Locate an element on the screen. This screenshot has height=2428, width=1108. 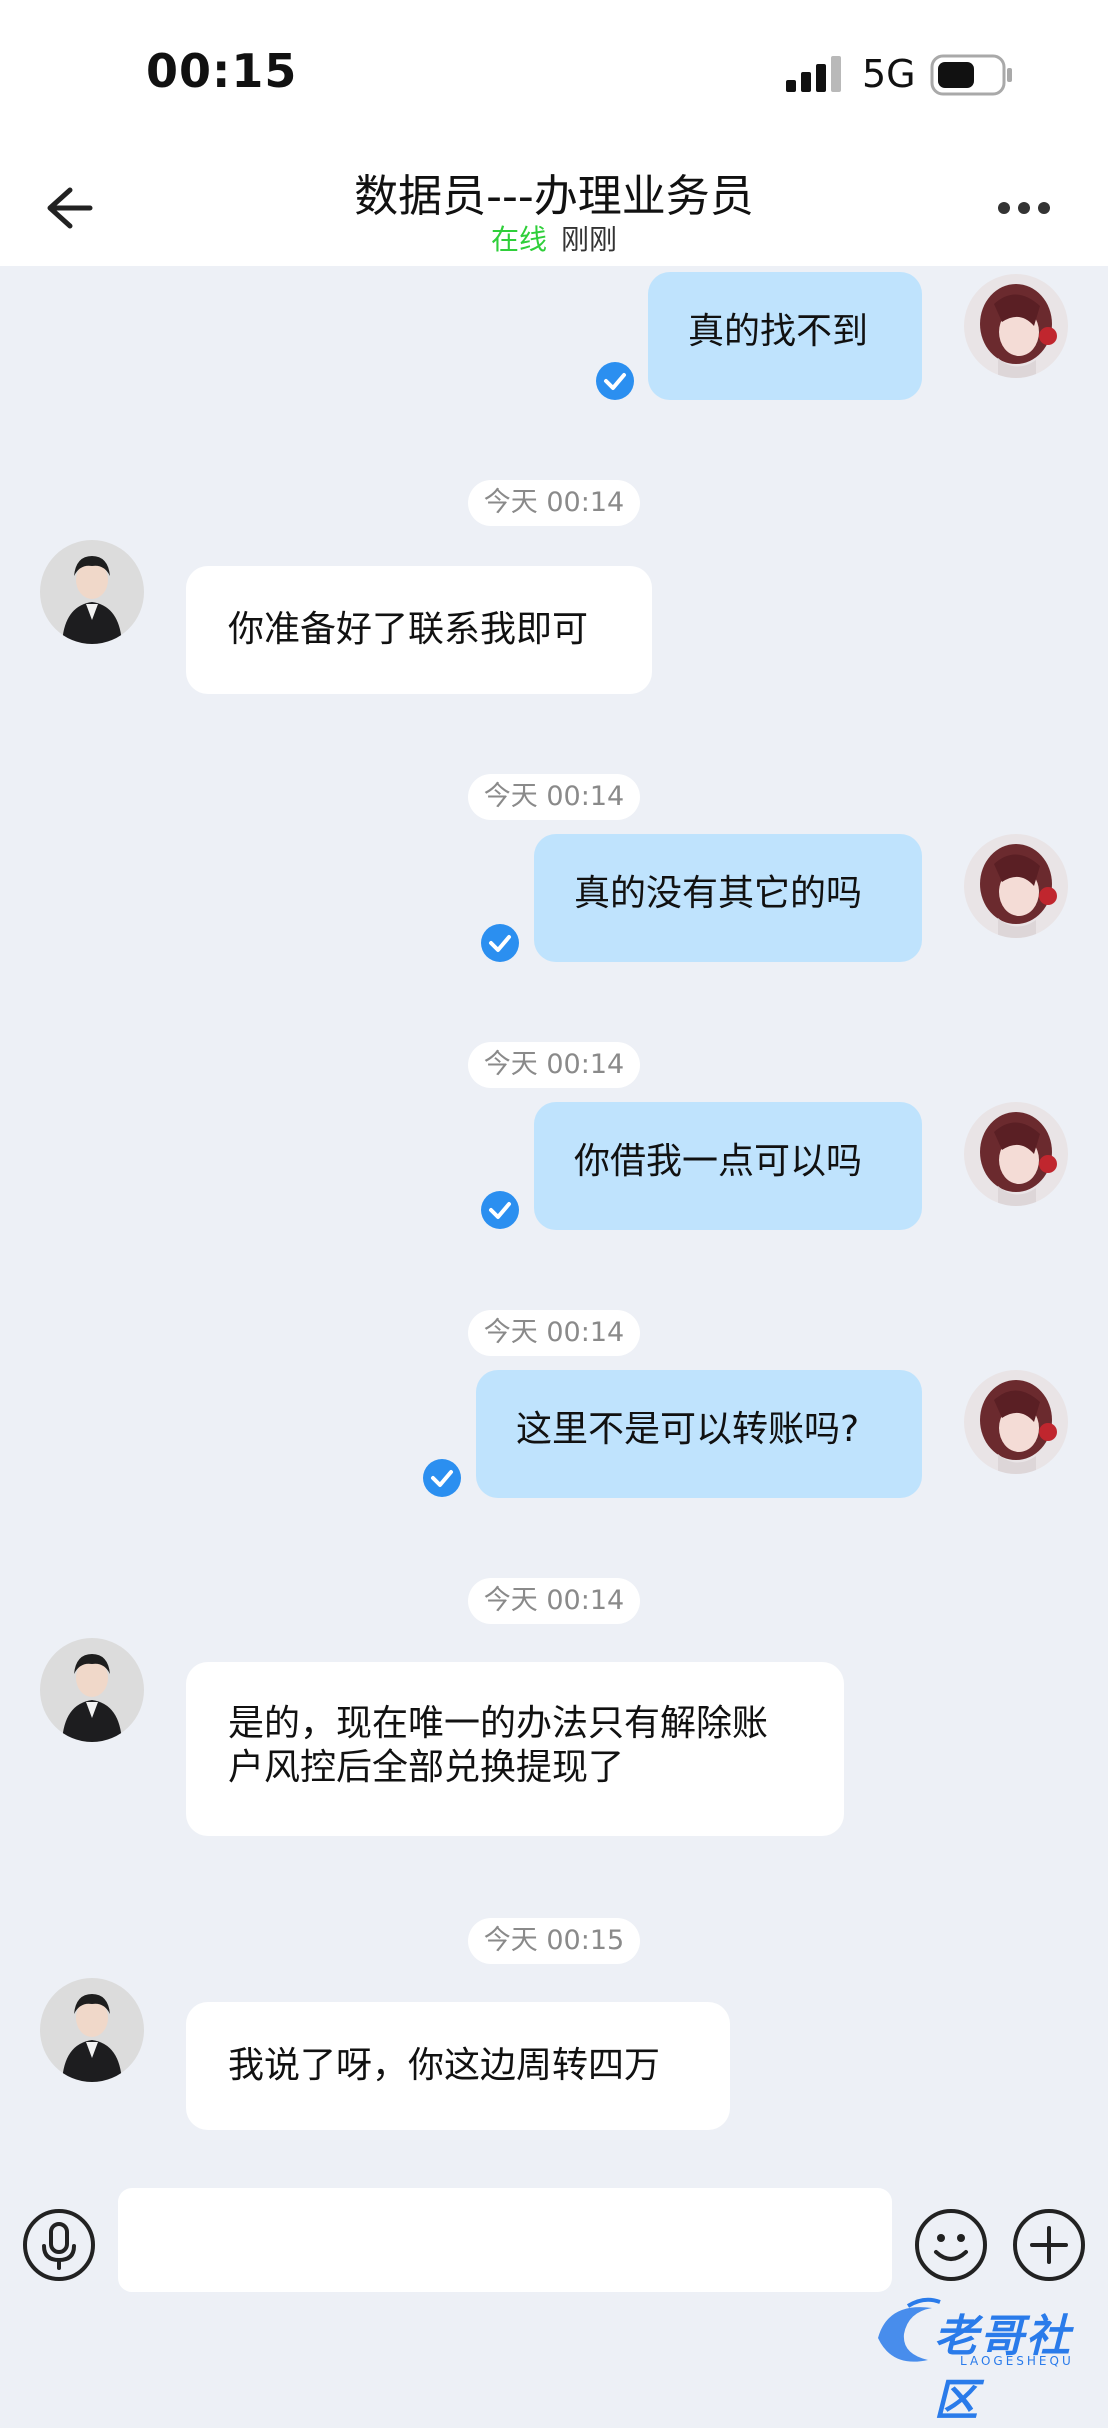
message-text: 真的没有其它的吗 is located at coordinates (718, 893).